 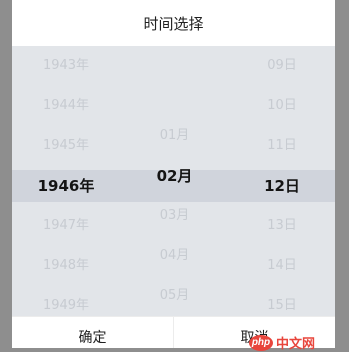 What do you see at coordinates (282, 301) in the screenshot?
I see `day-option: 15日` at bounding box center [282, 301].